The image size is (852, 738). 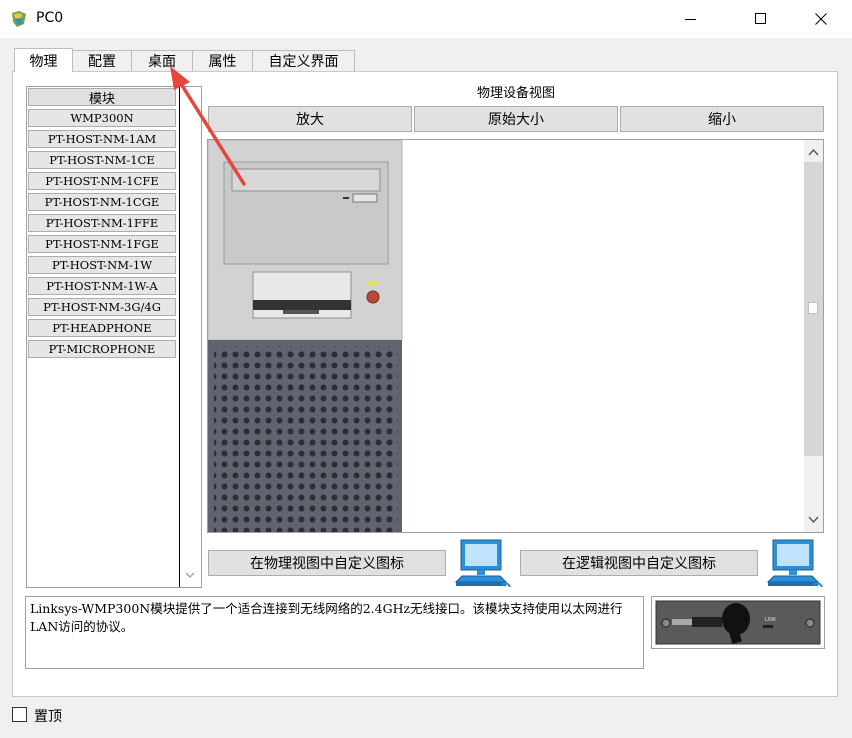 What do you see at coordinates (771, 620) in the screenshot?
I see `module-link-label: LINK` at bounding box center [771, 620].